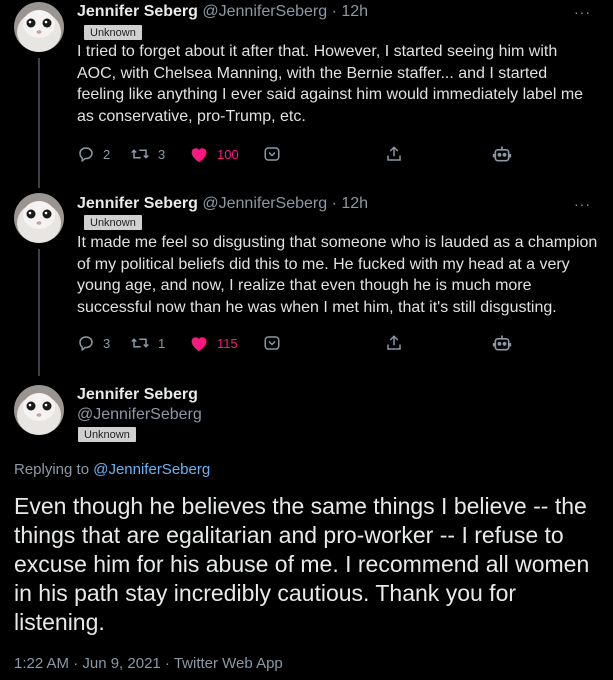  I want to click on like-button: 100, so click(214, 154).